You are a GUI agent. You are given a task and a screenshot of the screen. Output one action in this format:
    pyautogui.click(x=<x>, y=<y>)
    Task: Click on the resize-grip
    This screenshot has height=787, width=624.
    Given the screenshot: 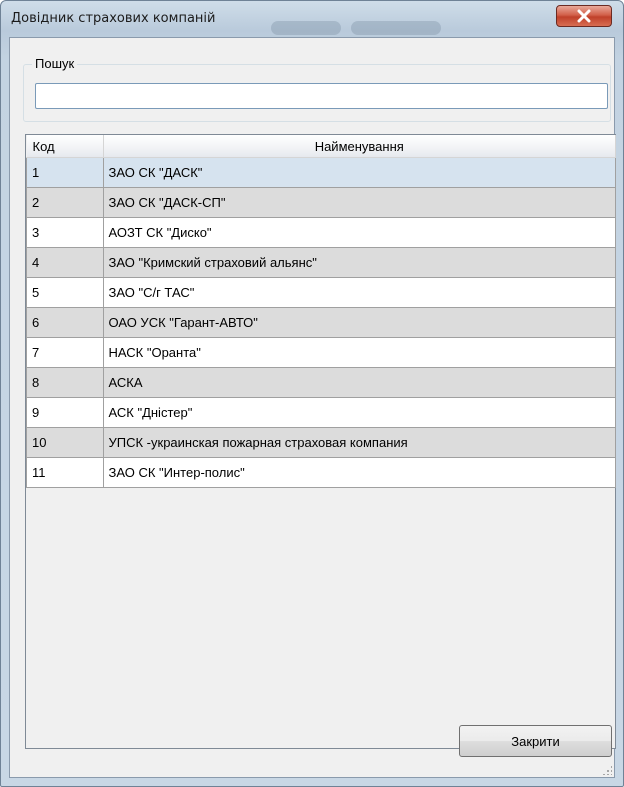 What is the action you would take?
    pyautogui.click(x=607, y=770)
    